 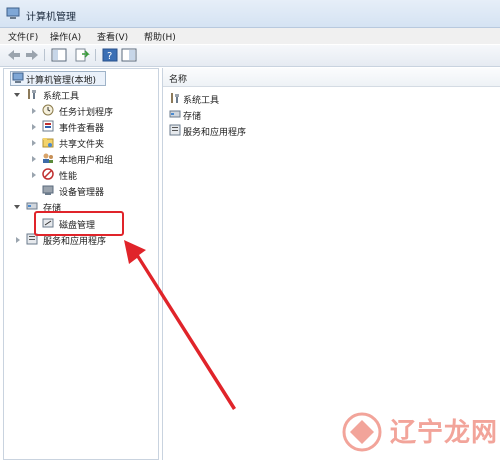 What do you see at coordinates (229, 99) in the screenshot?
I see `list-item: 系统工具` at bounding box center [229, 99].